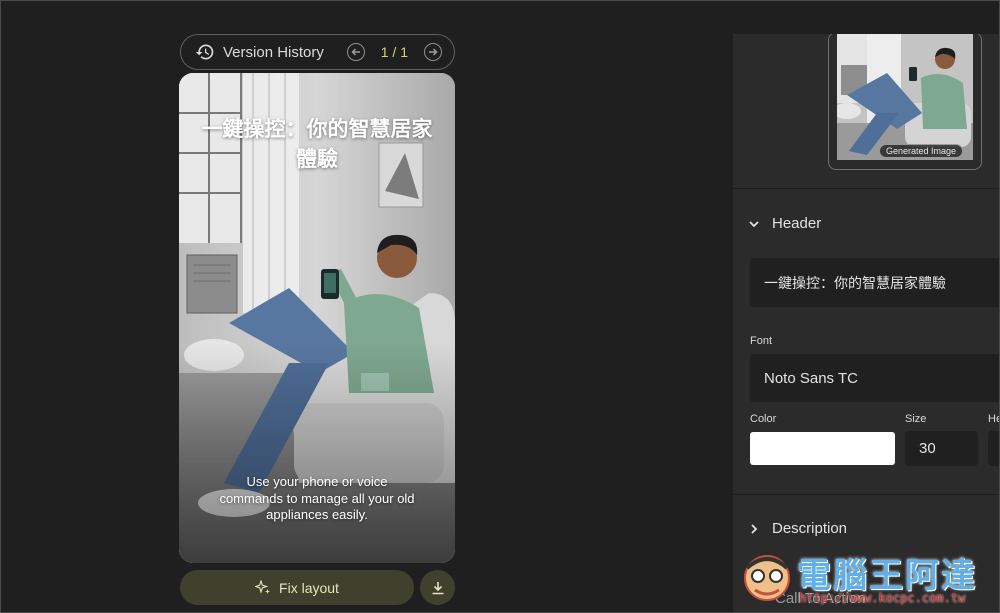 The width and height of the screenshot is (1000, 613). Describe the element at coordinates (941, 448) in the screenshot. I see `size-input: 30` at that location.